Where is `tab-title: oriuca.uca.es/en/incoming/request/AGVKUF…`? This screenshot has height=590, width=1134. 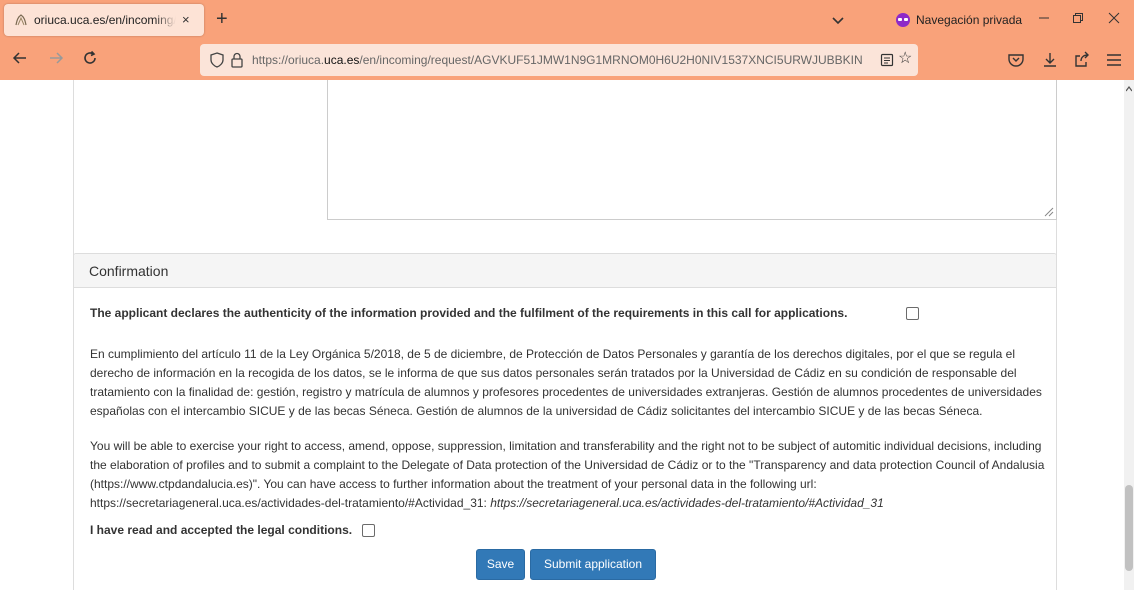
tab-title: oriuca.uca.es/en/incoming/request/AGVKUF… is located at coordinates (105, 20).